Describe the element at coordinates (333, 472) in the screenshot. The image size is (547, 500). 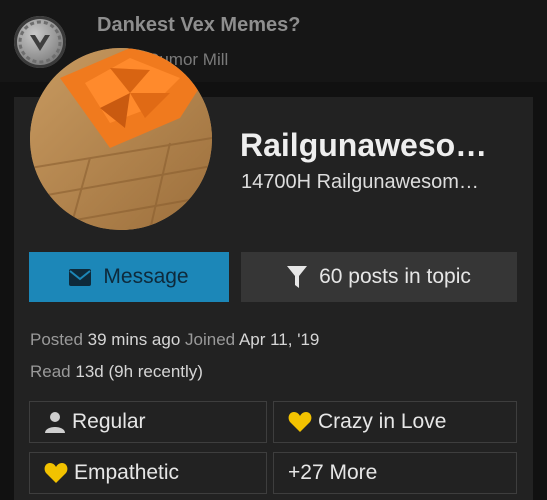
I see `badge-label: +27 More` at that location.